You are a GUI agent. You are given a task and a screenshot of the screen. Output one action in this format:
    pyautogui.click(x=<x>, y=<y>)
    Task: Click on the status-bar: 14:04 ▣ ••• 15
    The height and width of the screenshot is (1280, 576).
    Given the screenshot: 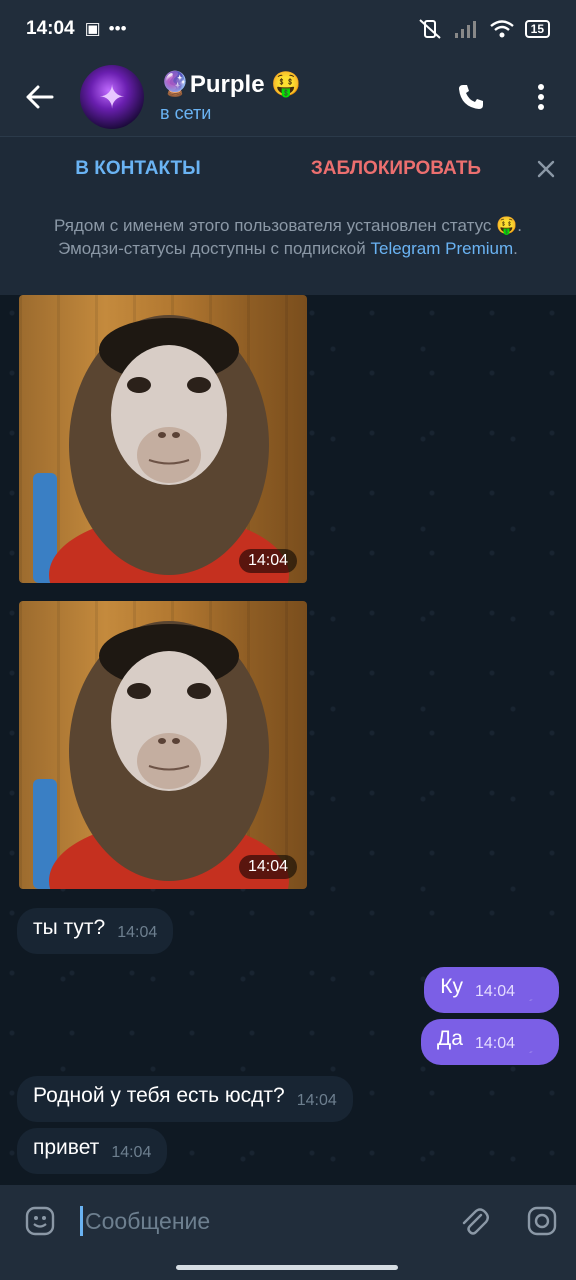 What is the action you would take?
    pyautogui.click(x=288, y=29)
    